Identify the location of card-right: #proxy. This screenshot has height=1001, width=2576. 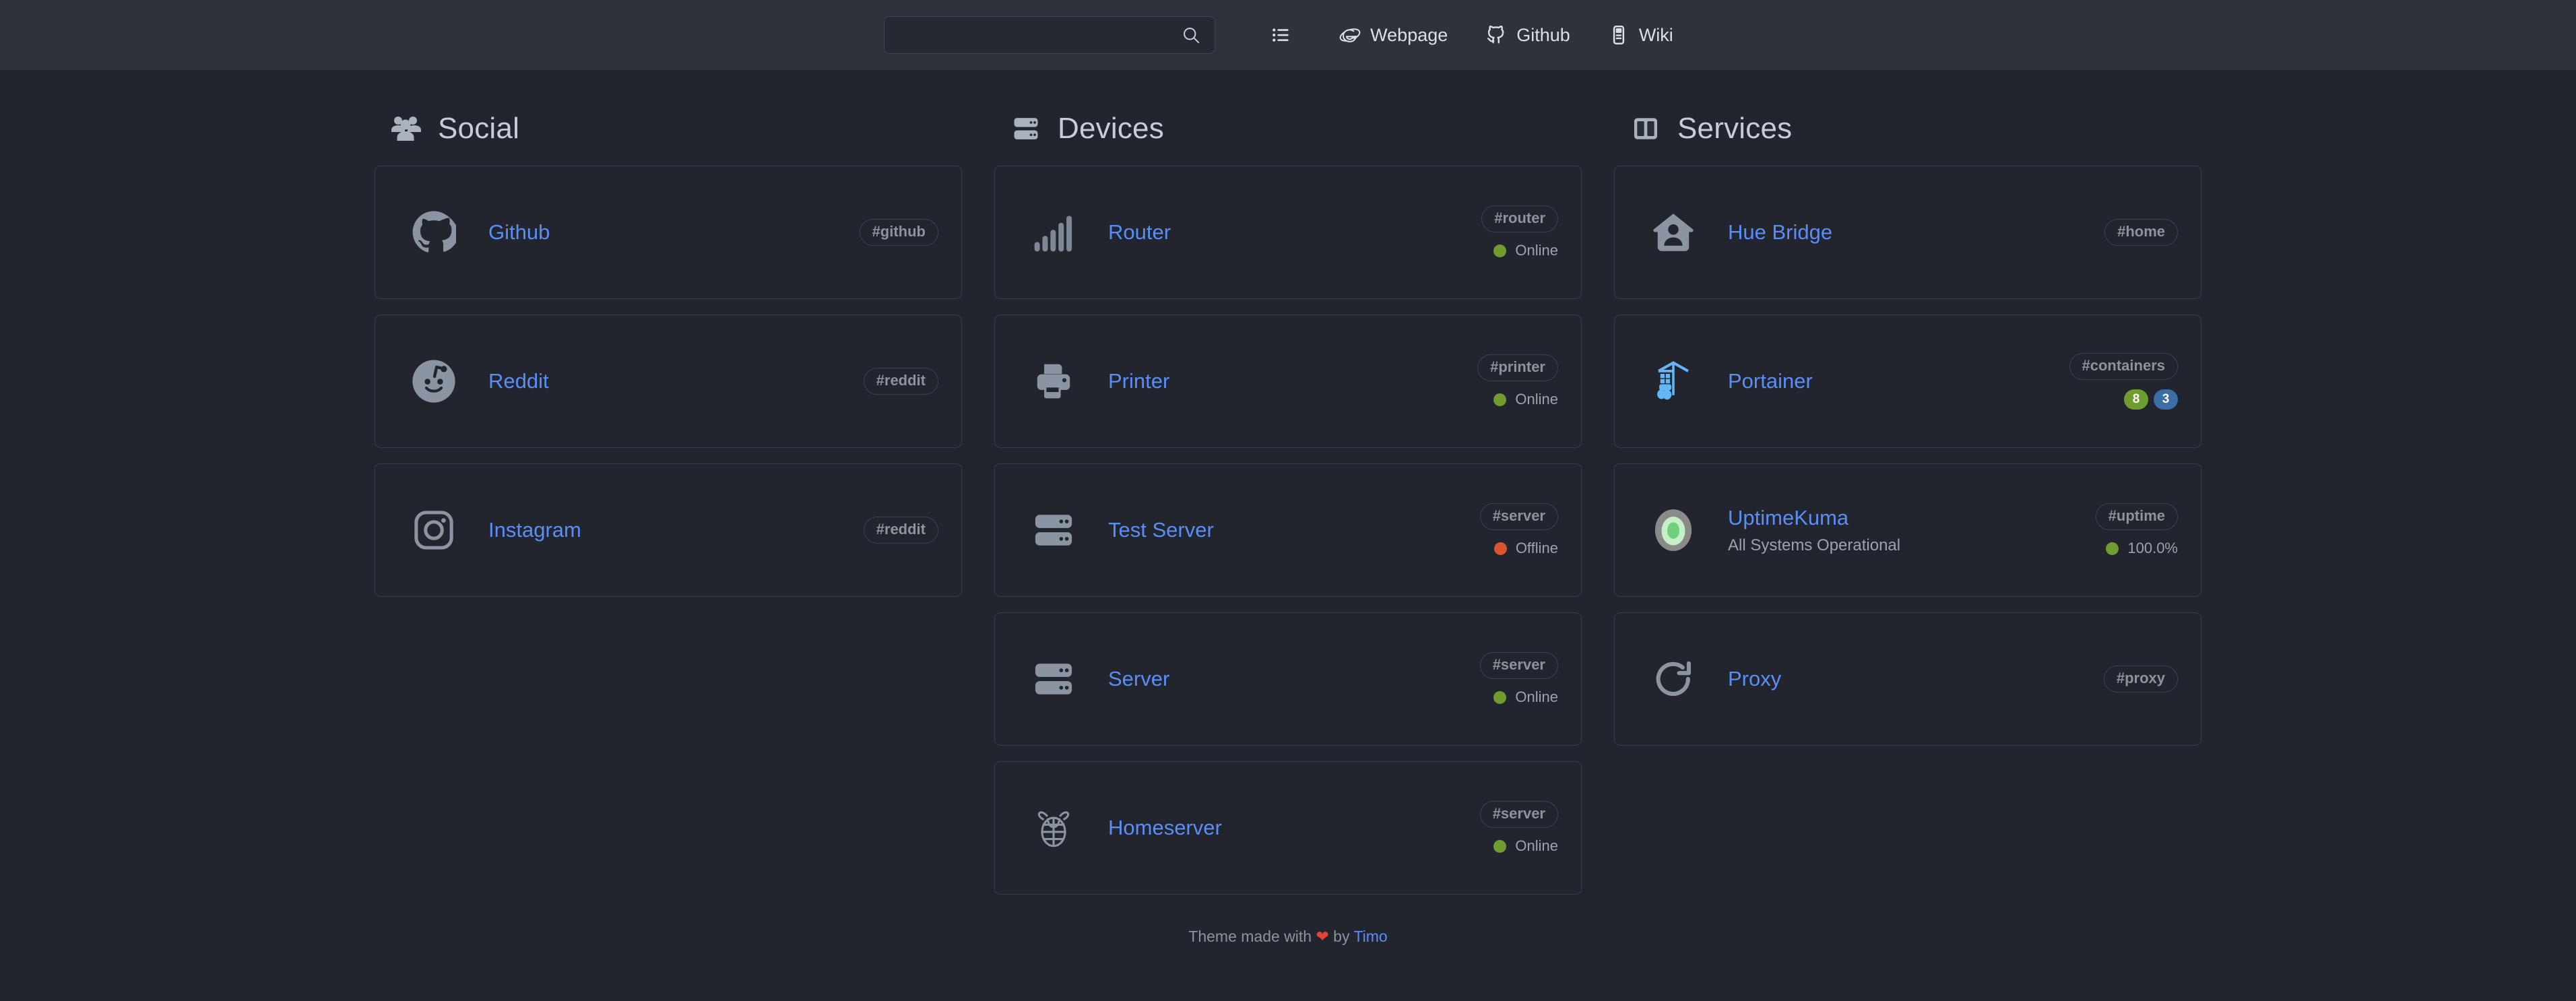
(2140, 679).